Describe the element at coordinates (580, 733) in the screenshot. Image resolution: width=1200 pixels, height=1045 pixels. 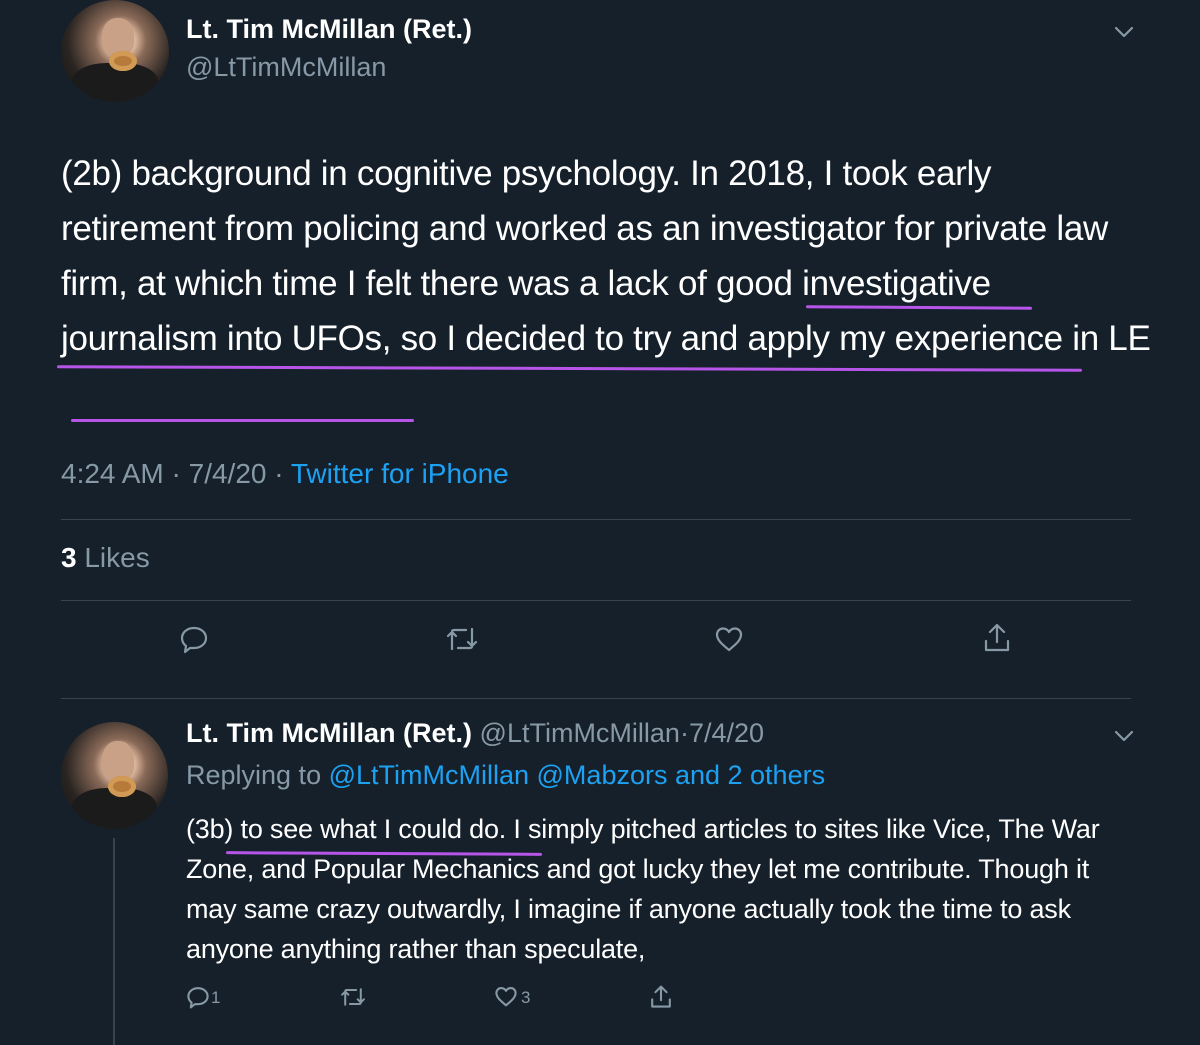
I see `reply-author-handle: @LtTimMcMillan` at that location.